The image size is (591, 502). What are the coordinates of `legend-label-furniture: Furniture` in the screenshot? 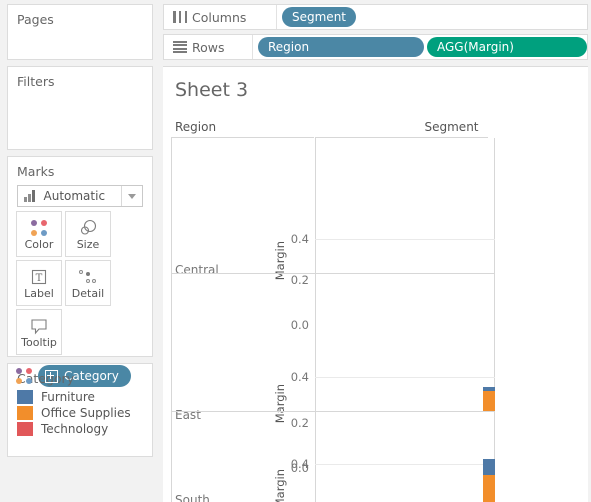 It's located at (68, 397).